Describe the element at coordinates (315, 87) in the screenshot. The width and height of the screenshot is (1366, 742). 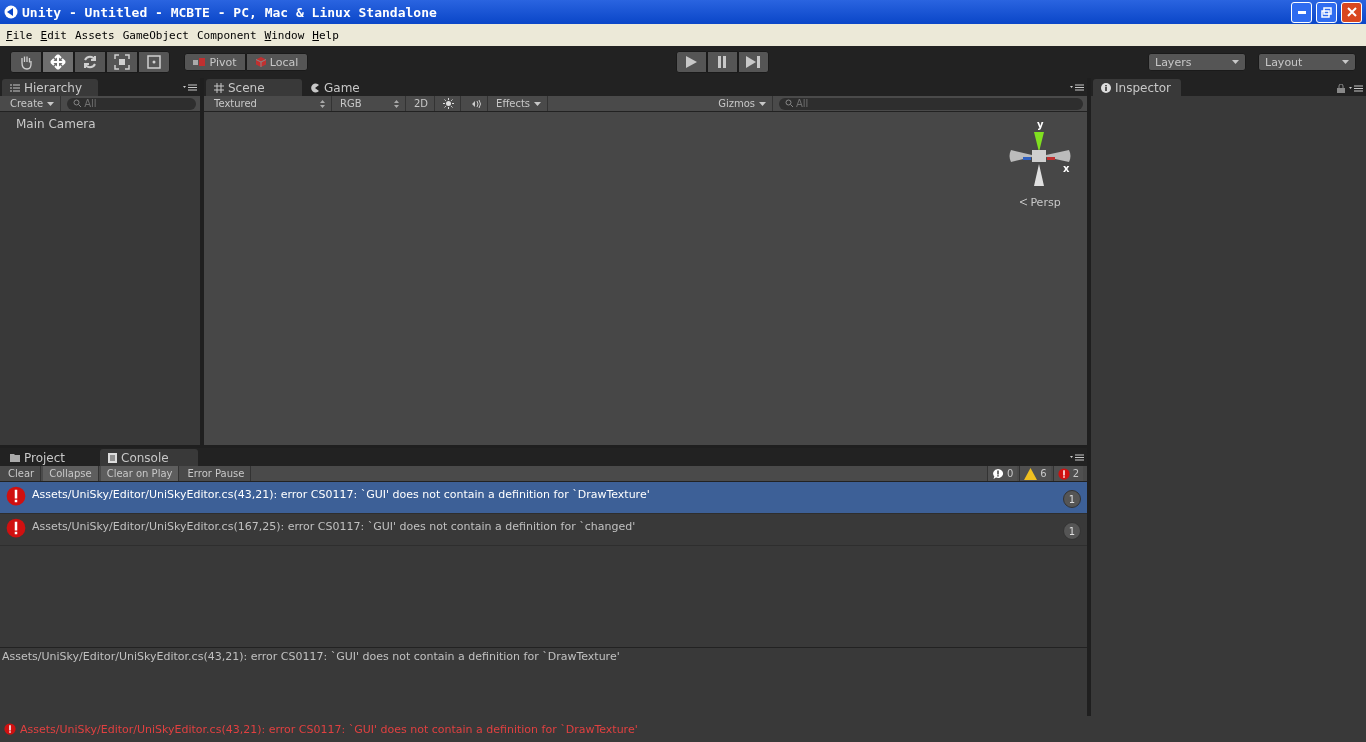
I see `pacman-icon` at that location.